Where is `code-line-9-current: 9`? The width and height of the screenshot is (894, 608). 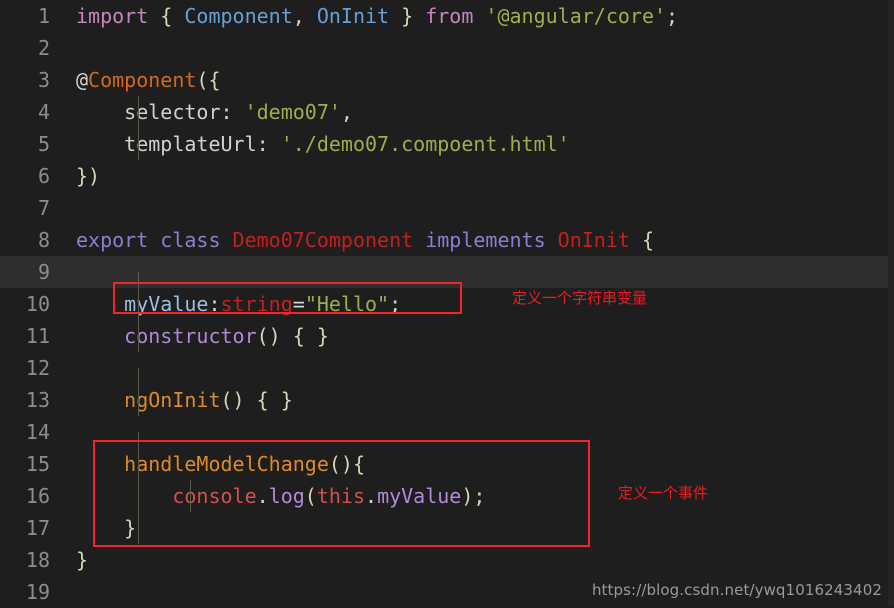
code-line-9-current: 9 is located at coordinates (444, 280).